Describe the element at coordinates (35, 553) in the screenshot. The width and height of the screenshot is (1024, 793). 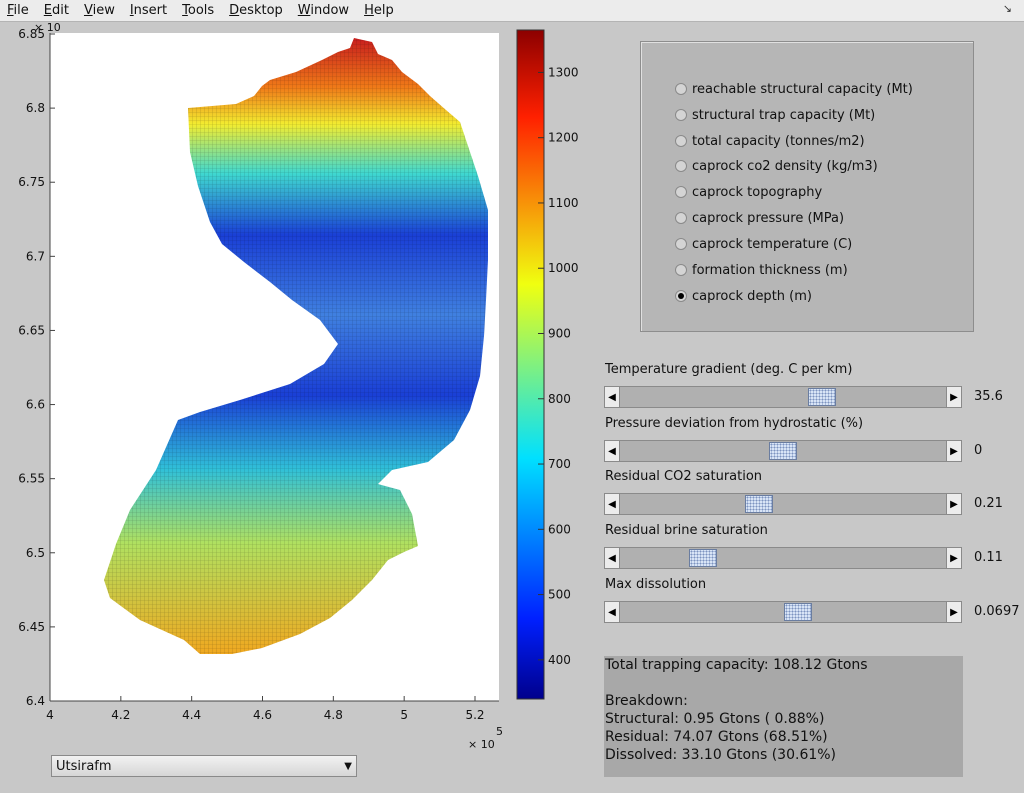
I see `y-tick-label: 6.5` at that location.